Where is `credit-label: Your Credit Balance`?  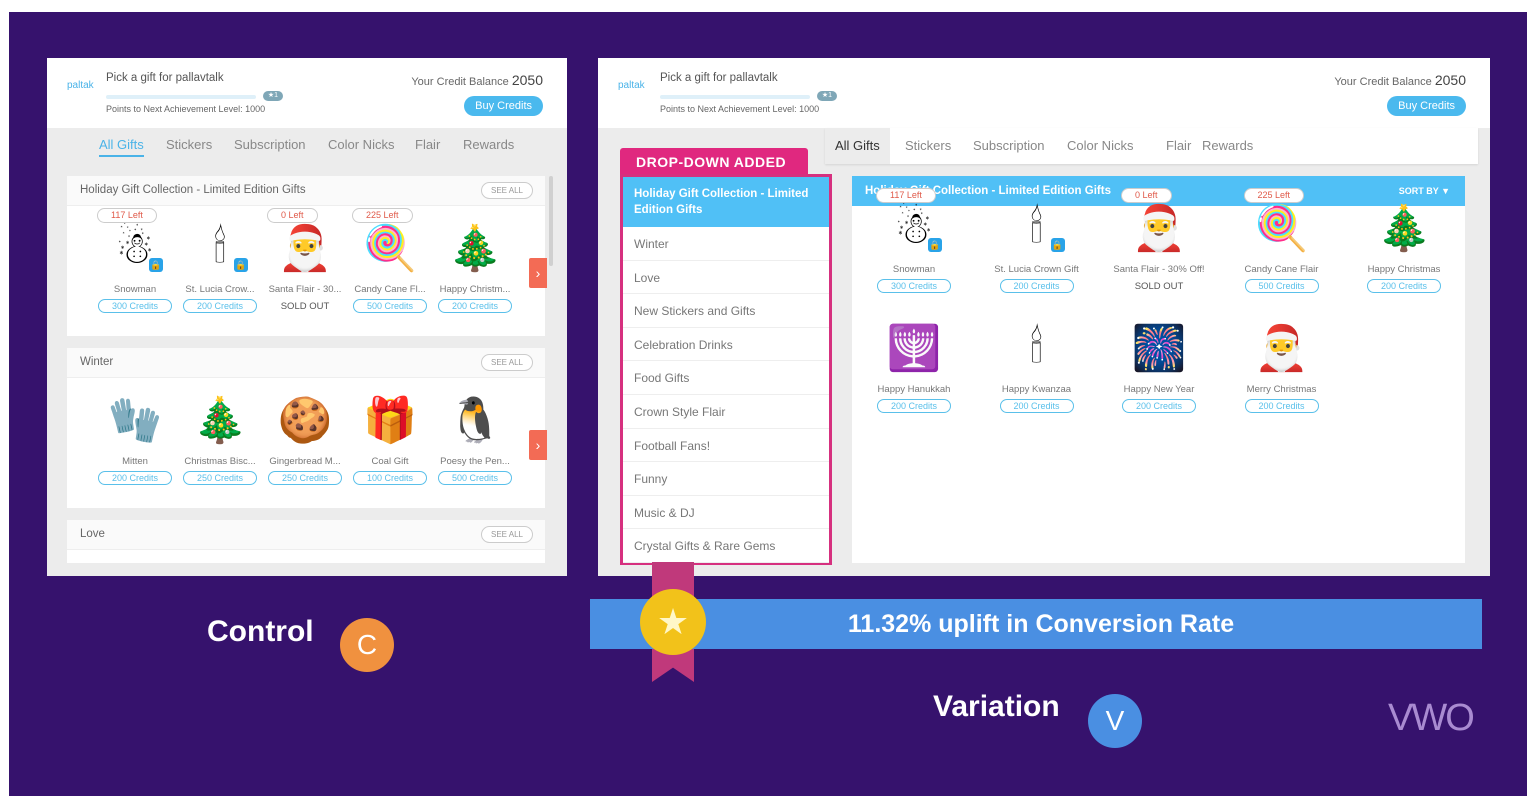 credit-label: Your Credit Balance is located at coordinates (1383, 82).